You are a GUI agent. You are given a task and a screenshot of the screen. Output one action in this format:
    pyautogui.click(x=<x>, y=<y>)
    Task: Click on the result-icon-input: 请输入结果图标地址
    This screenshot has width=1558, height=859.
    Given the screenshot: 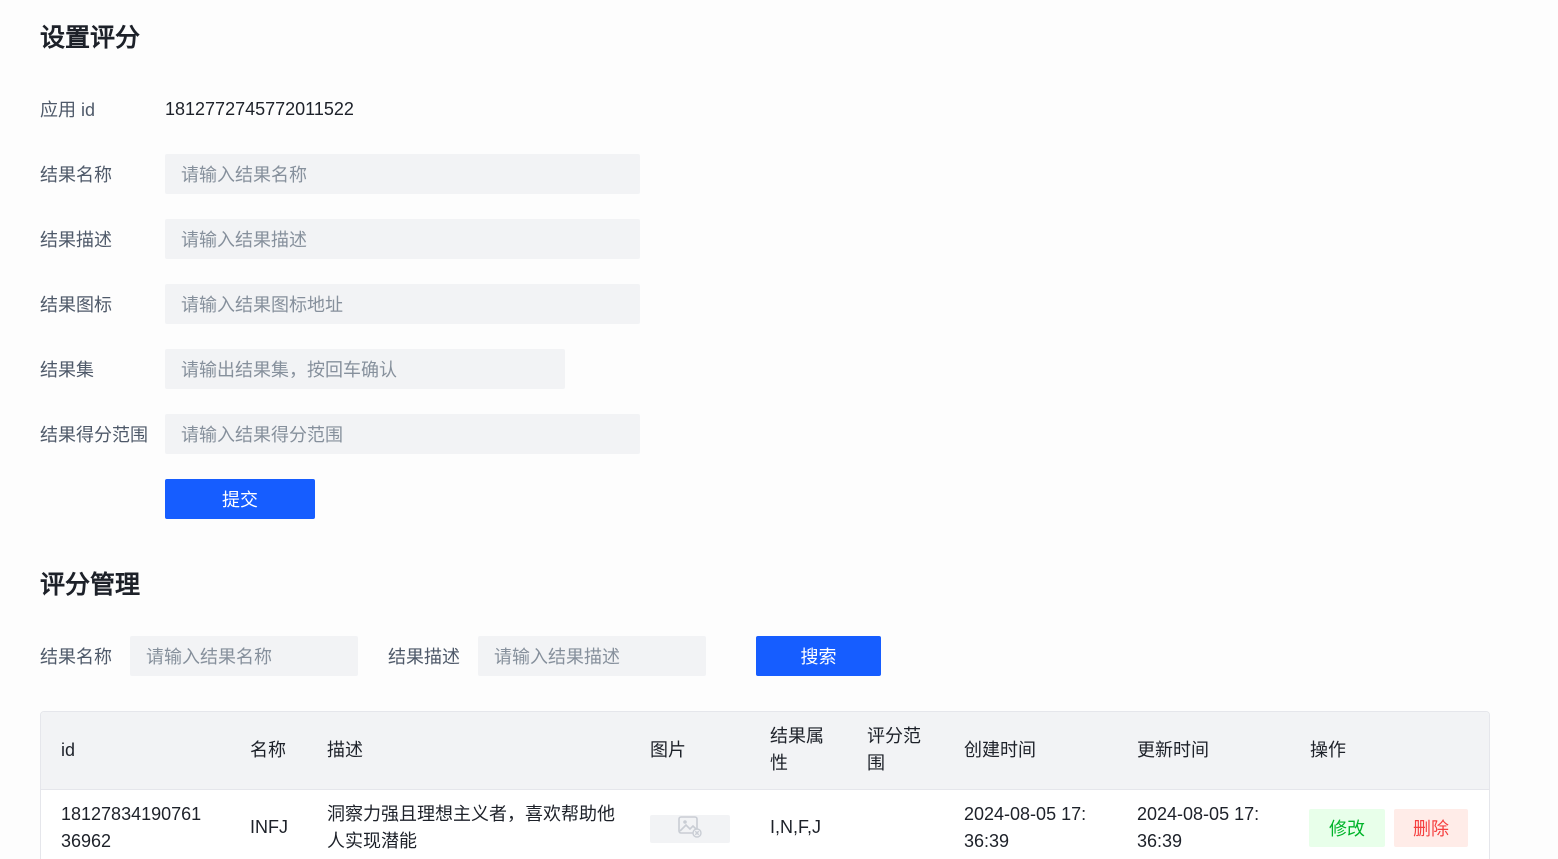 What is the action you would take?
    pyautogui.click(x=402, y=304)
    